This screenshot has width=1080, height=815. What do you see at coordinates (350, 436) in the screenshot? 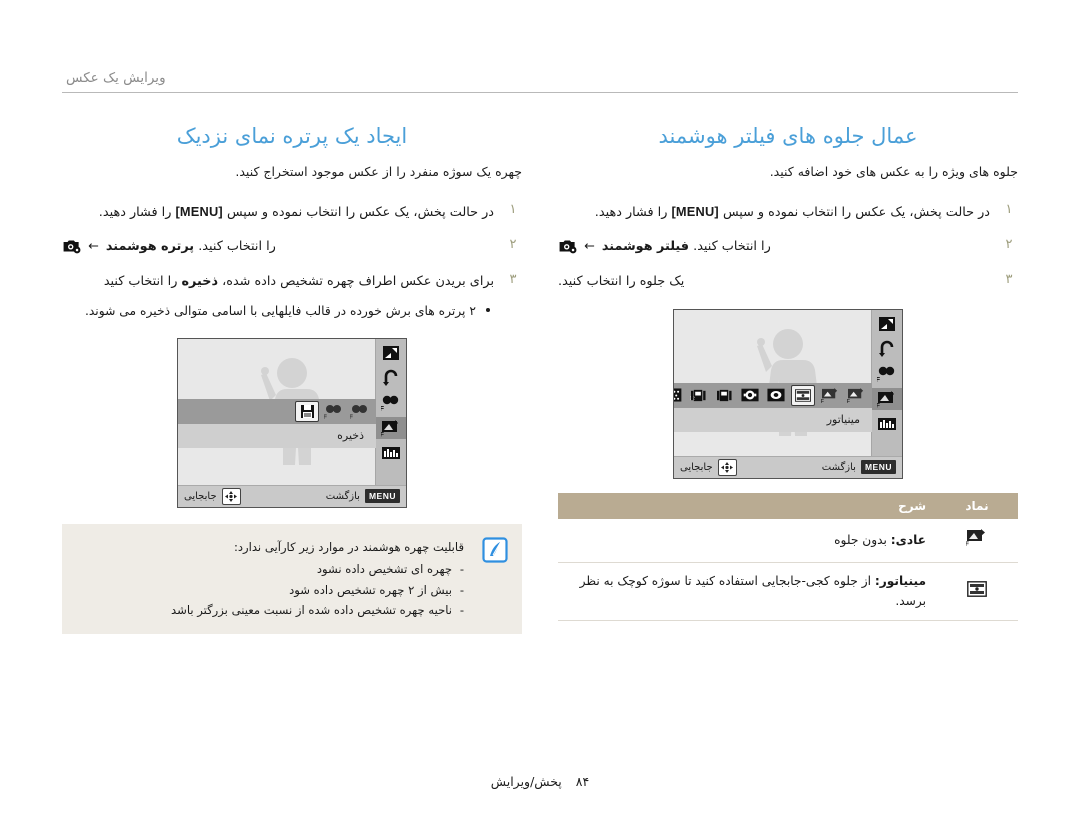
I see `lcd-option-label: ذخیره` at bounding box center [350, 436].